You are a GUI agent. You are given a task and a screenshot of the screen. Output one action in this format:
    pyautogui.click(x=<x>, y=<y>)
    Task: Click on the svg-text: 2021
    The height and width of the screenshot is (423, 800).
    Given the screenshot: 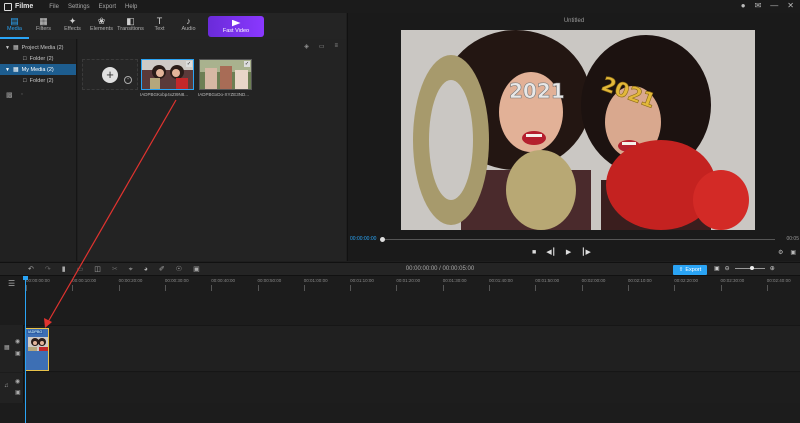 What is the action you would take?
    pyautogui.click(x=537, y=91)
    